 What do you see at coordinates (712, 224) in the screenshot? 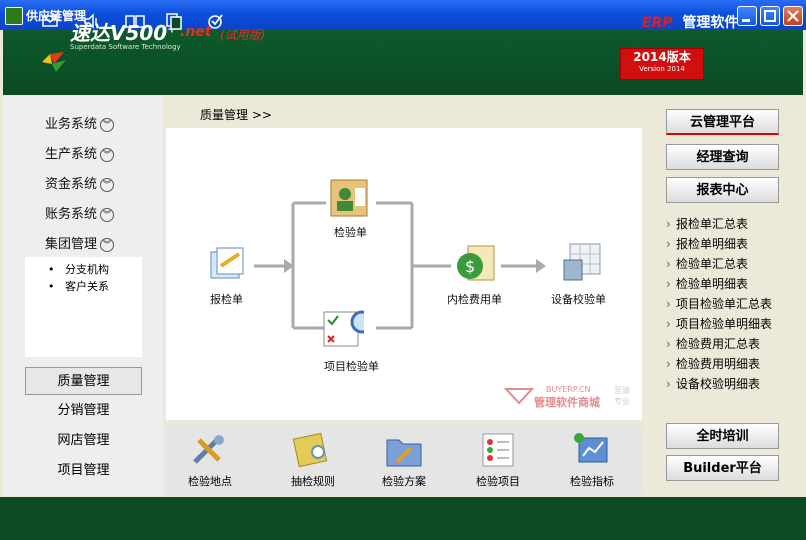
I see `report-link-label: 报检单汇总表` at bounding box center [712, 224].